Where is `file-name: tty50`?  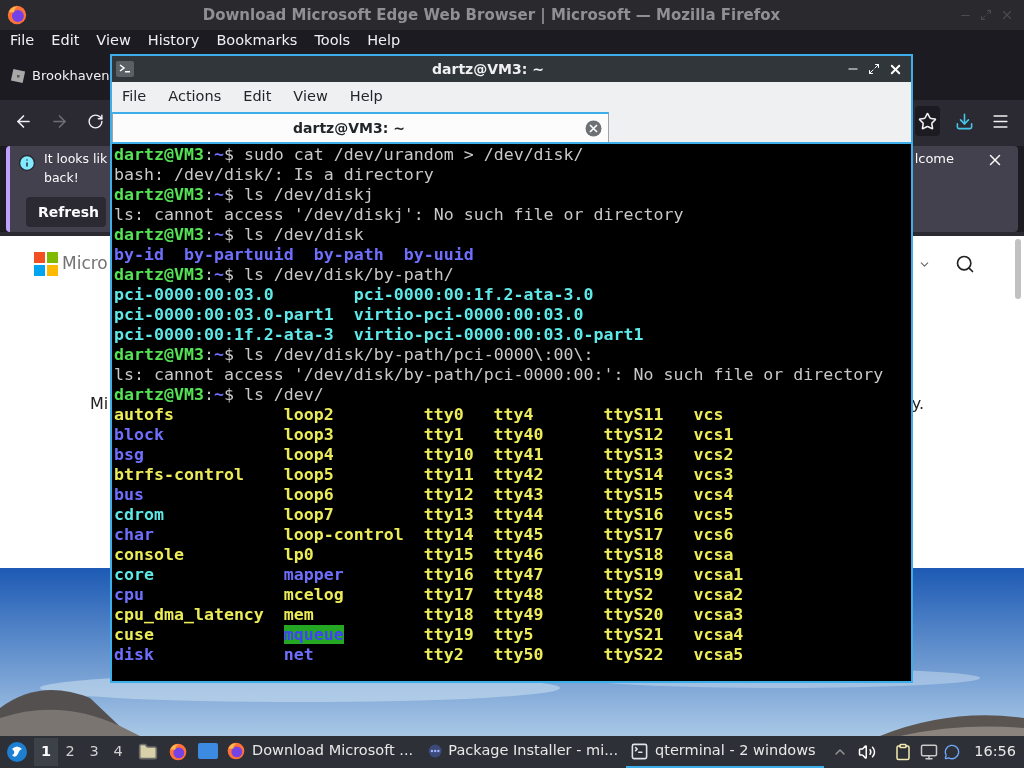
file-name: tty50 is located at coordinates (518, 654).